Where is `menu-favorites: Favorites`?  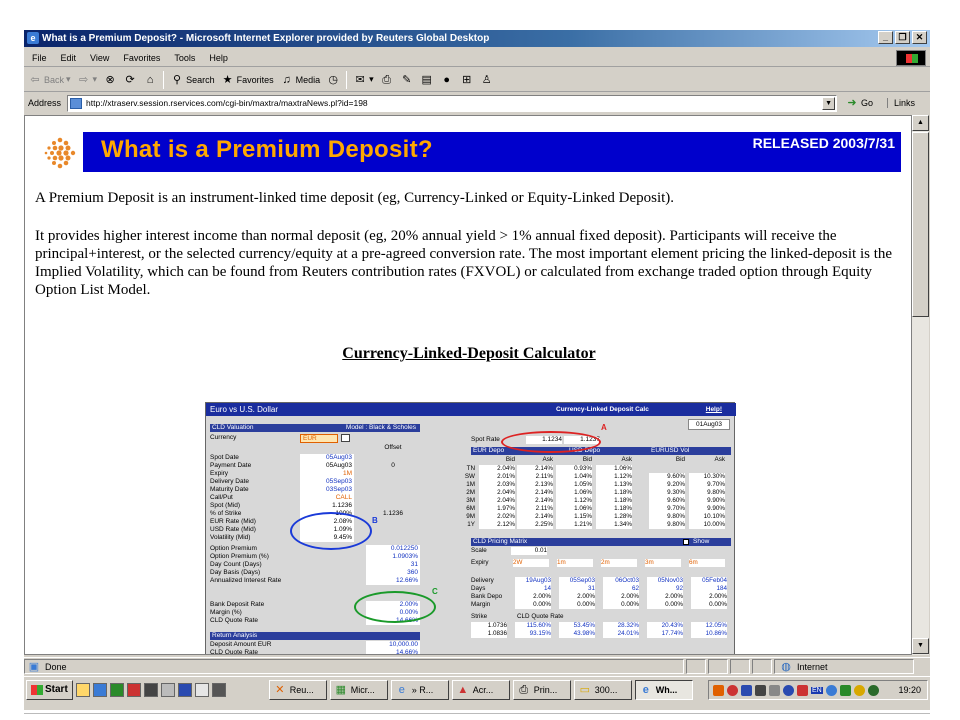 menu-favorites: Favorites is located at coordinates (141, 57).